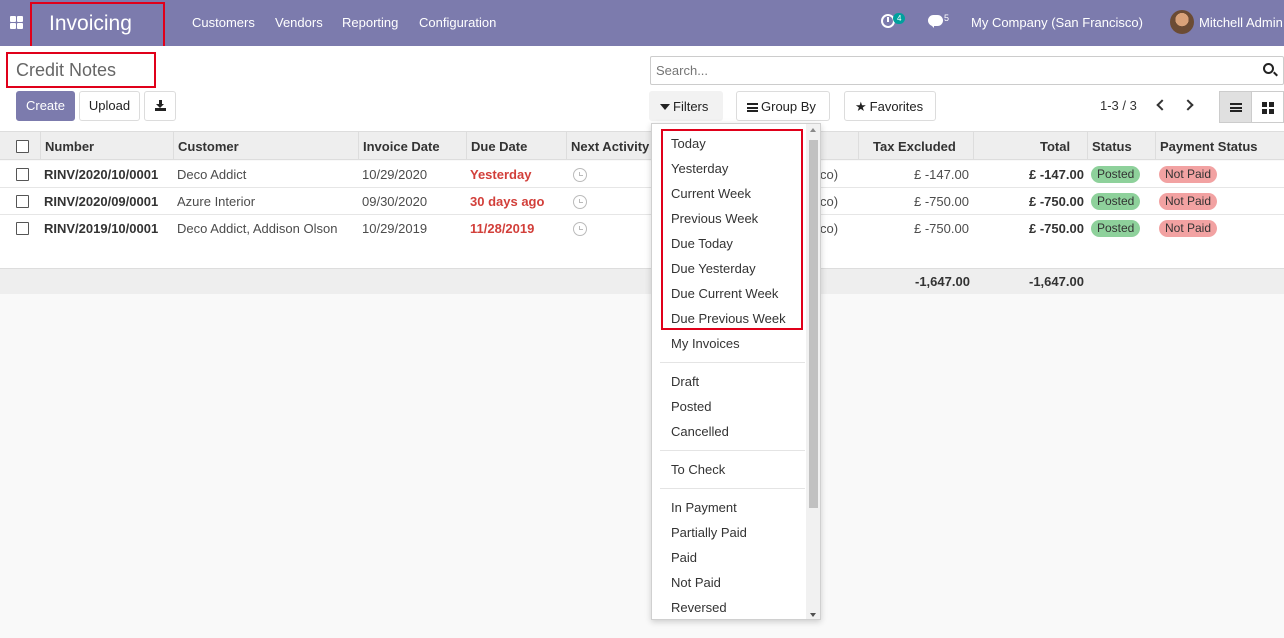  I want to click on list-icon, so click(1236, 107).